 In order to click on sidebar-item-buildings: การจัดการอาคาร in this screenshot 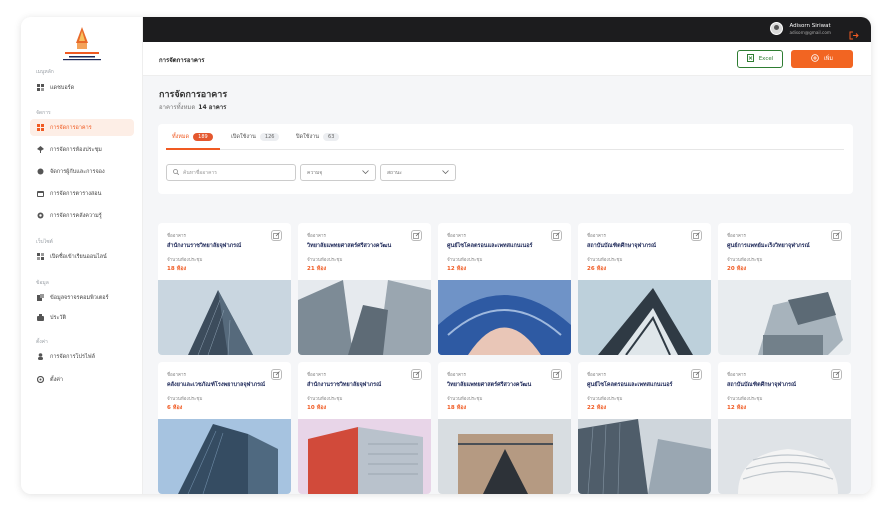, I will do `click(82, 127)`.